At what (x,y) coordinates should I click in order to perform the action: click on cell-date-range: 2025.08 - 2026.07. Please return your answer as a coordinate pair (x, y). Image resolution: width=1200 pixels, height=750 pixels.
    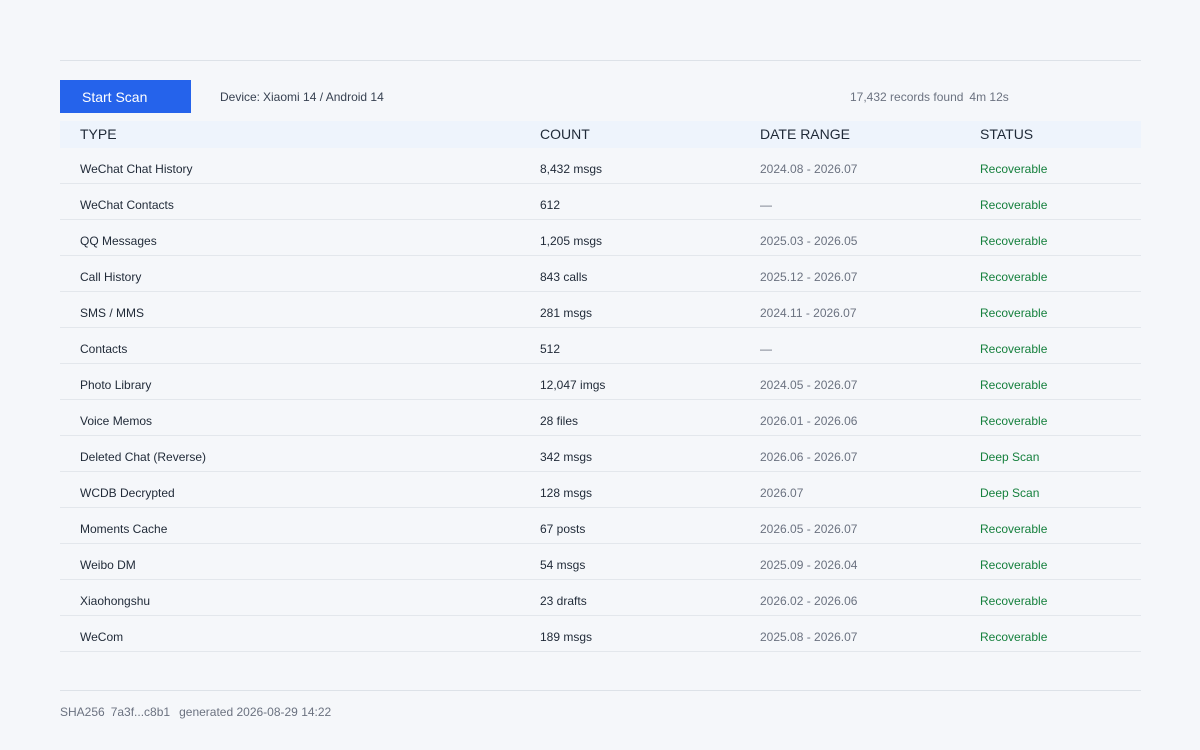
    Looking at the image, I should click on (809, 637).